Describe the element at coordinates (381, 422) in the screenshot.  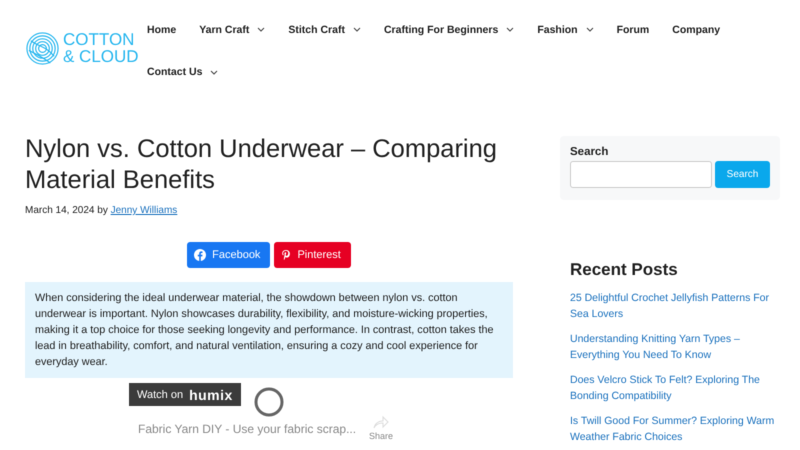
I see `share-icon` at that location.